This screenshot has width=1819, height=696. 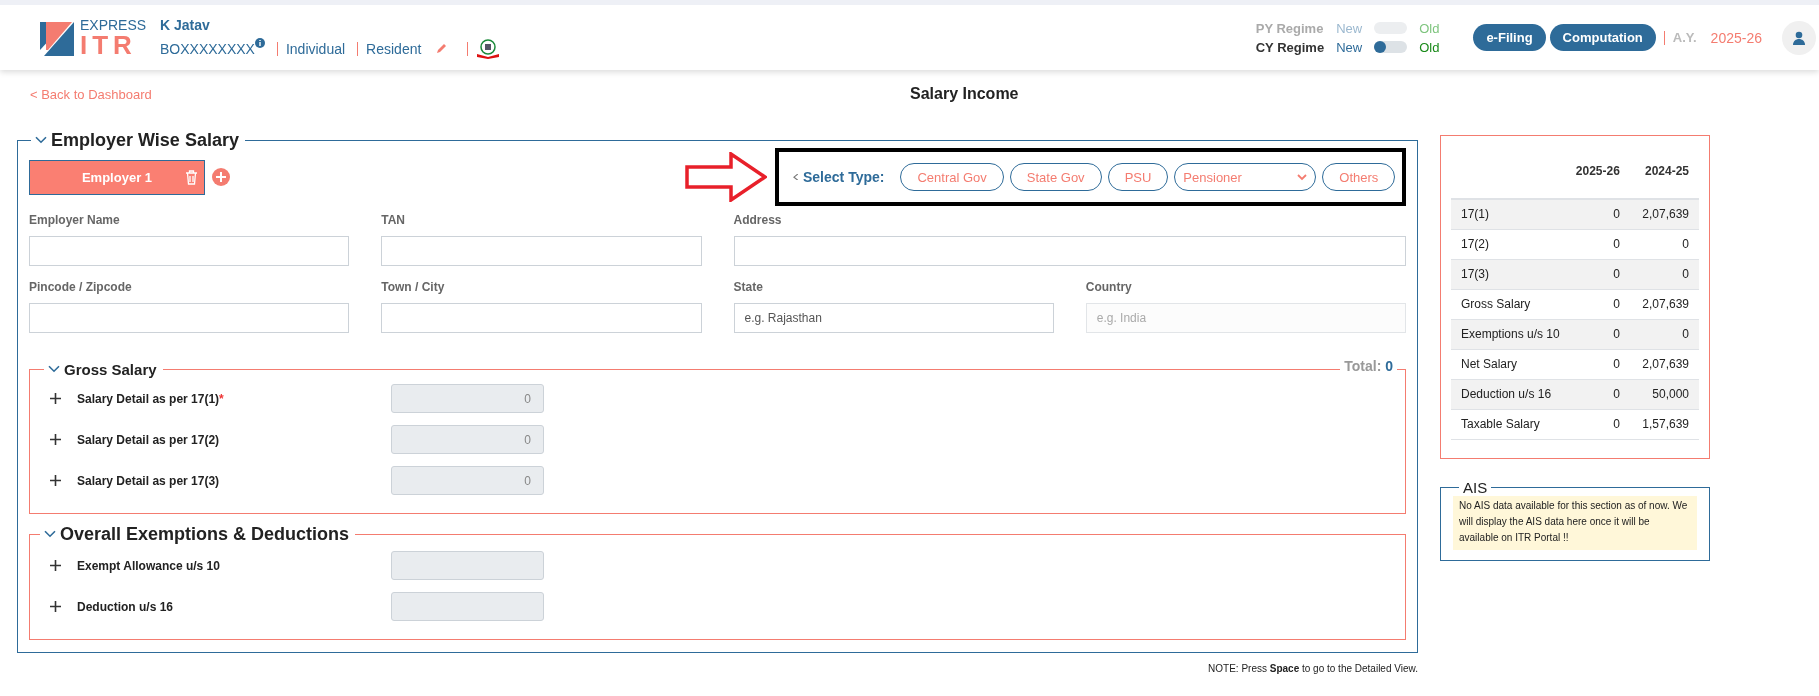 What do you see at coordinates (81, 287) in the screenshot?
I see `field-label: Pincode / Zipcode` at bounding box center [81, 287].